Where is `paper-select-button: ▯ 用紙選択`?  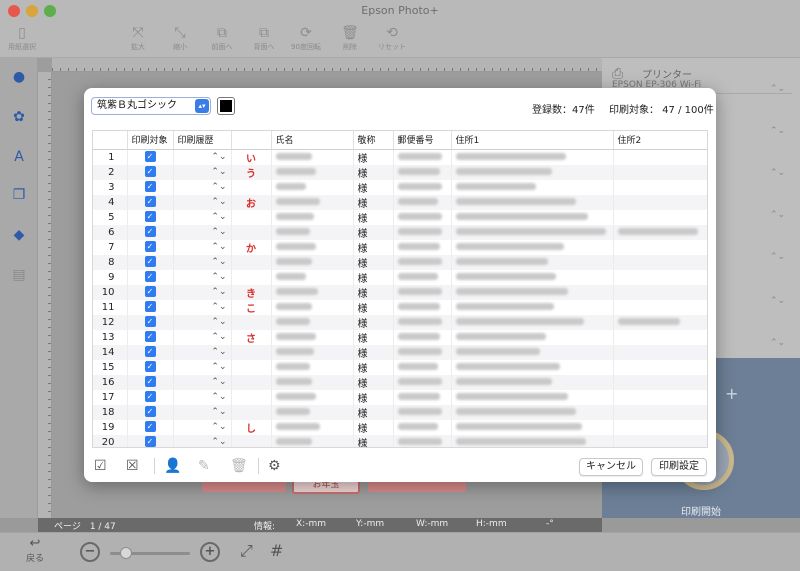 paper-select-button: ▯ 用紙選択 is located at coordinates (22, 38).